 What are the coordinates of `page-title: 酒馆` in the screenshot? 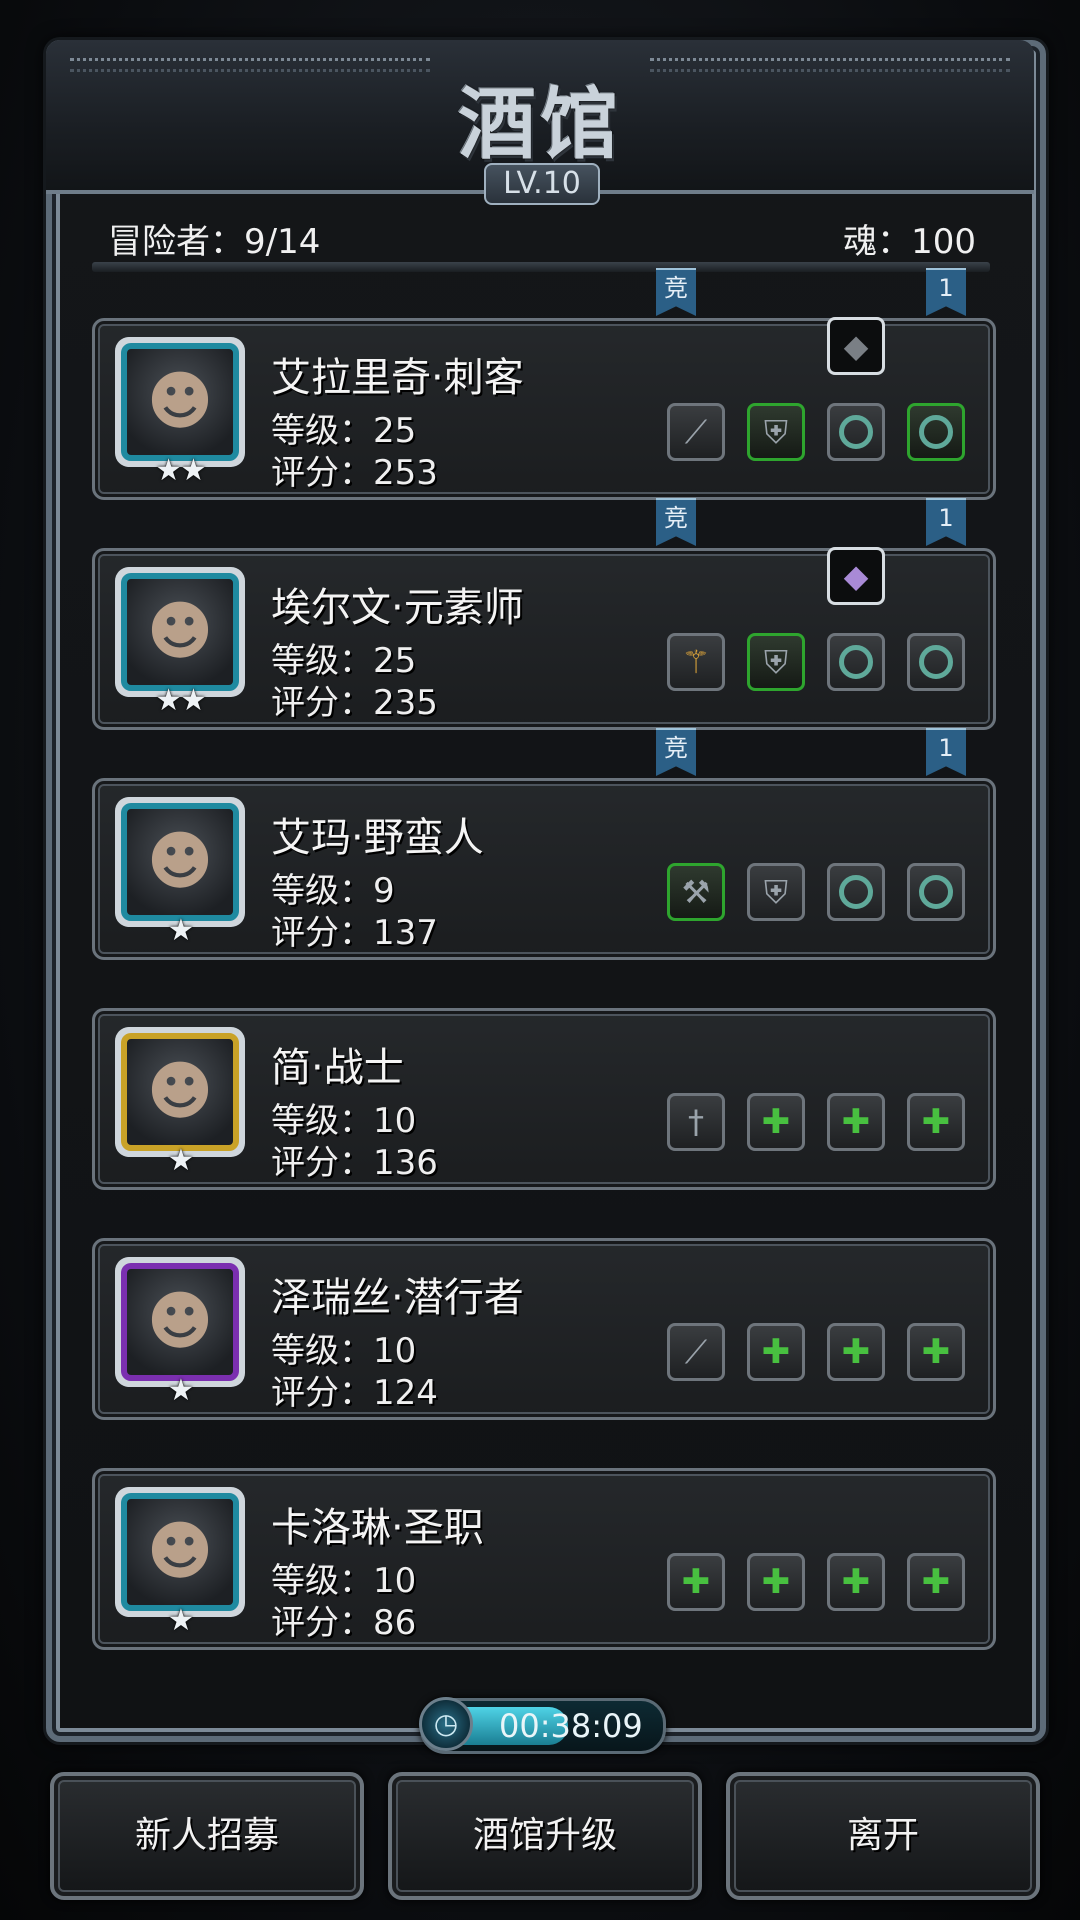 It's located at (539, 124).